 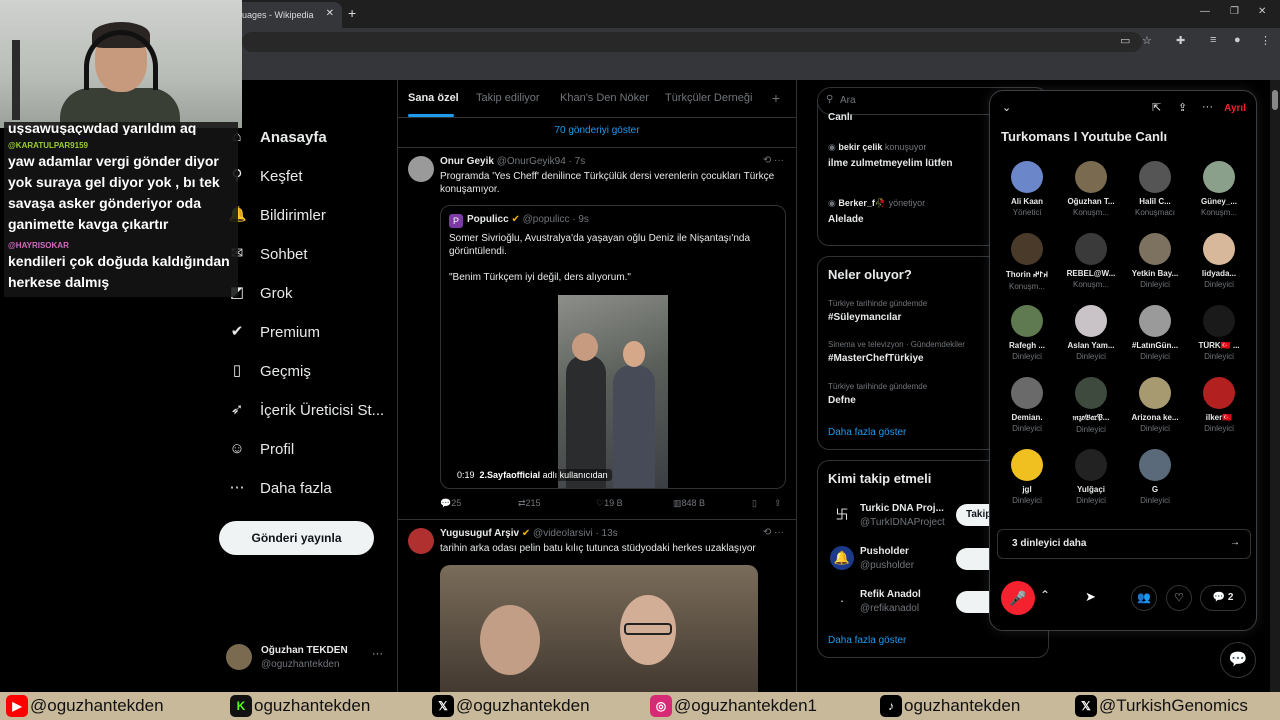 I want to click on space-title: Canlı, so click(x=840, y=117).